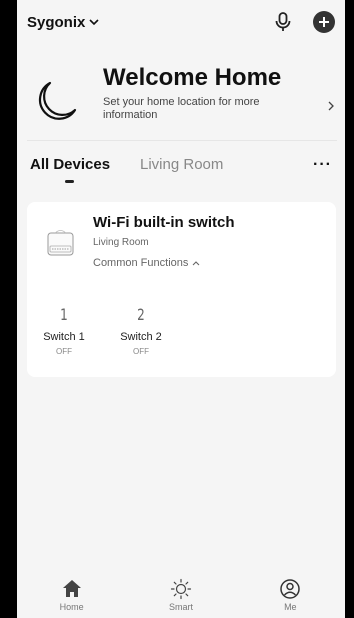  I want to click on moon-icon, so click(57, 100).